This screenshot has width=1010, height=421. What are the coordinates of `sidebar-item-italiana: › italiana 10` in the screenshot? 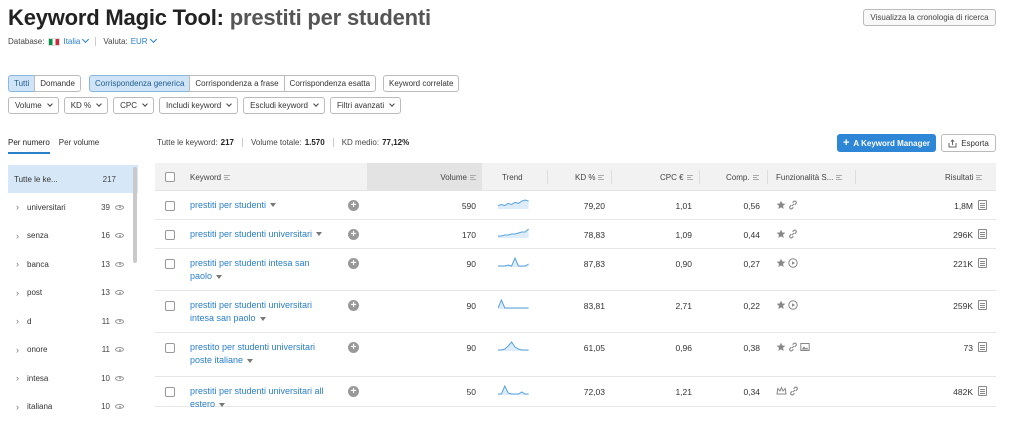 It's located at (73, 407).